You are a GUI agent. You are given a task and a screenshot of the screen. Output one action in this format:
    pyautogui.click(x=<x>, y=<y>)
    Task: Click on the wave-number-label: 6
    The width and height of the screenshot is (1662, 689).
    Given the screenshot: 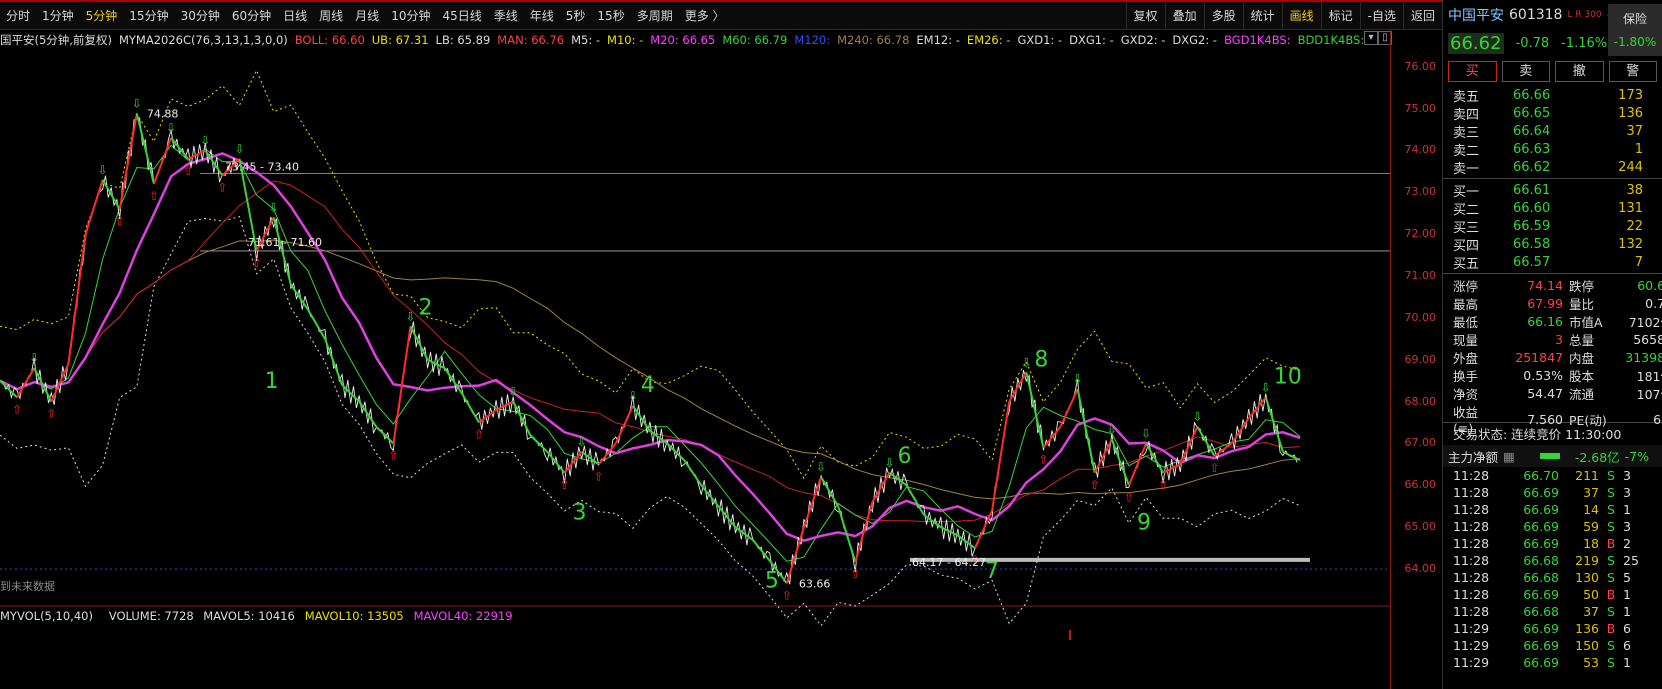 What is the action you would take?
    pyautogui.click(x=904, y=456)
    